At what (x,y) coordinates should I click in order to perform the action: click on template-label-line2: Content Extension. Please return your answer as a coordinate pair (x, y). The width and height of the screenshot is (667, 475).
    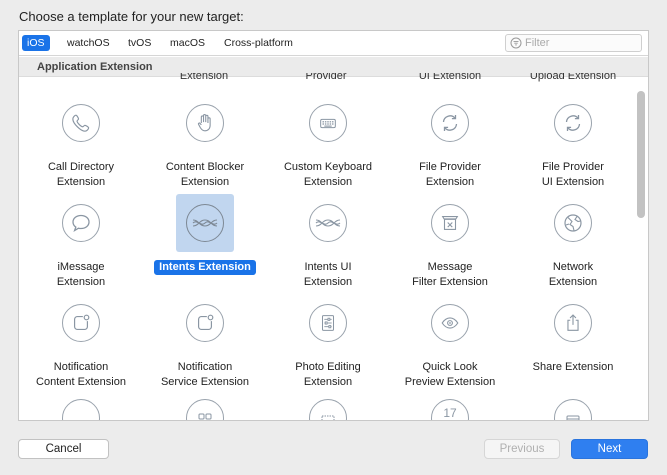
    Looking at the image, I should click on (81, 382).